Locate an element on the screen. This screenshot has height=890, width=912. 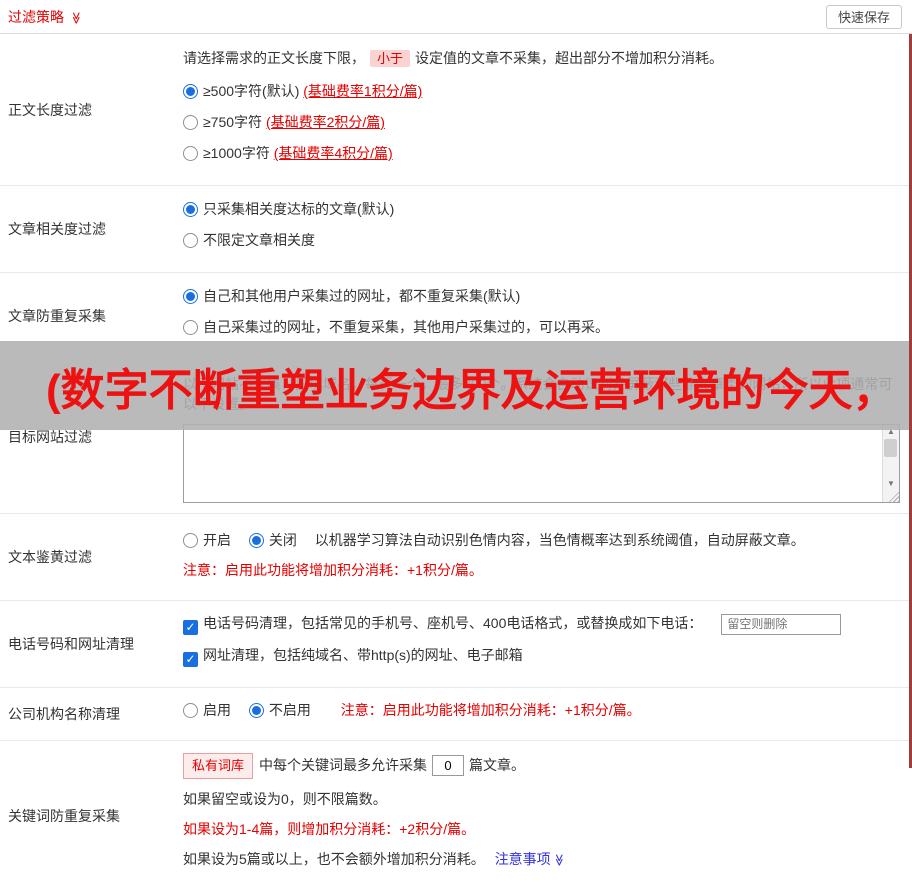
length-option-1000: ≥1000字符 (基础费率4积分/篇) is located at coordinates (542, 153).